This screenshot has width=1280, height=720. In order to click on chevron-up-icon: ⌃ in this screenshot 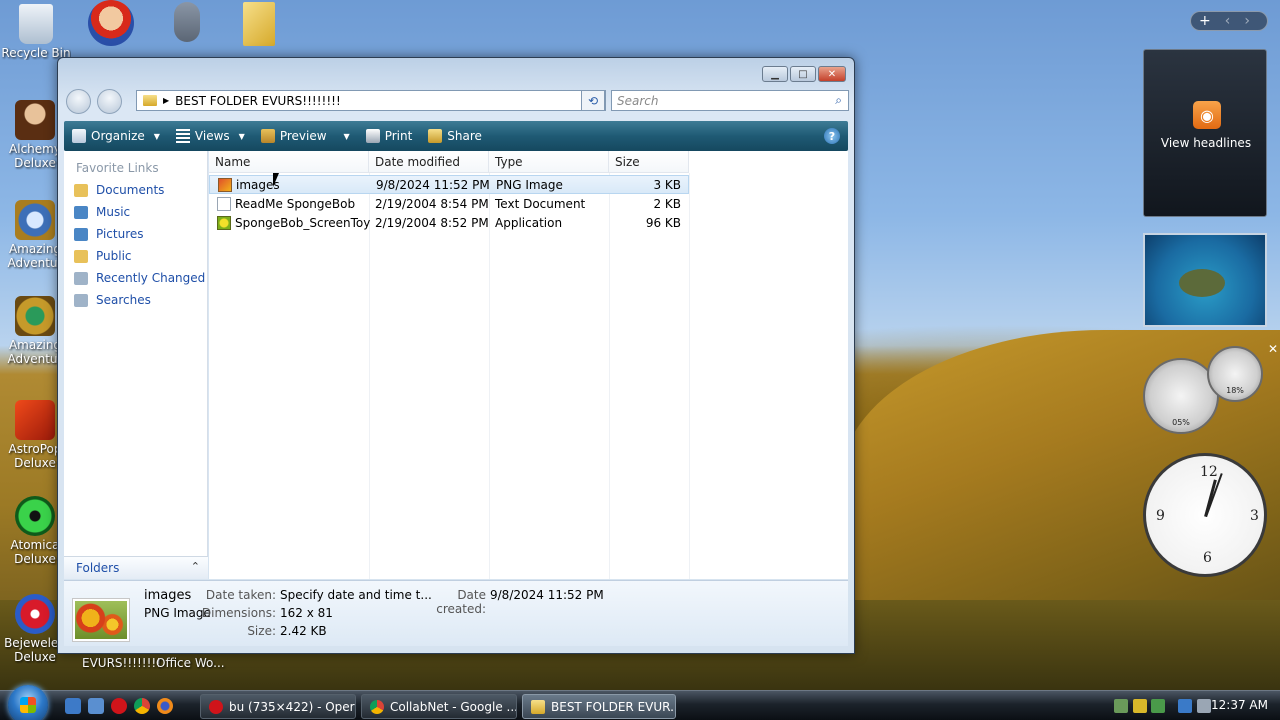, I will do `click(195, 566)`.